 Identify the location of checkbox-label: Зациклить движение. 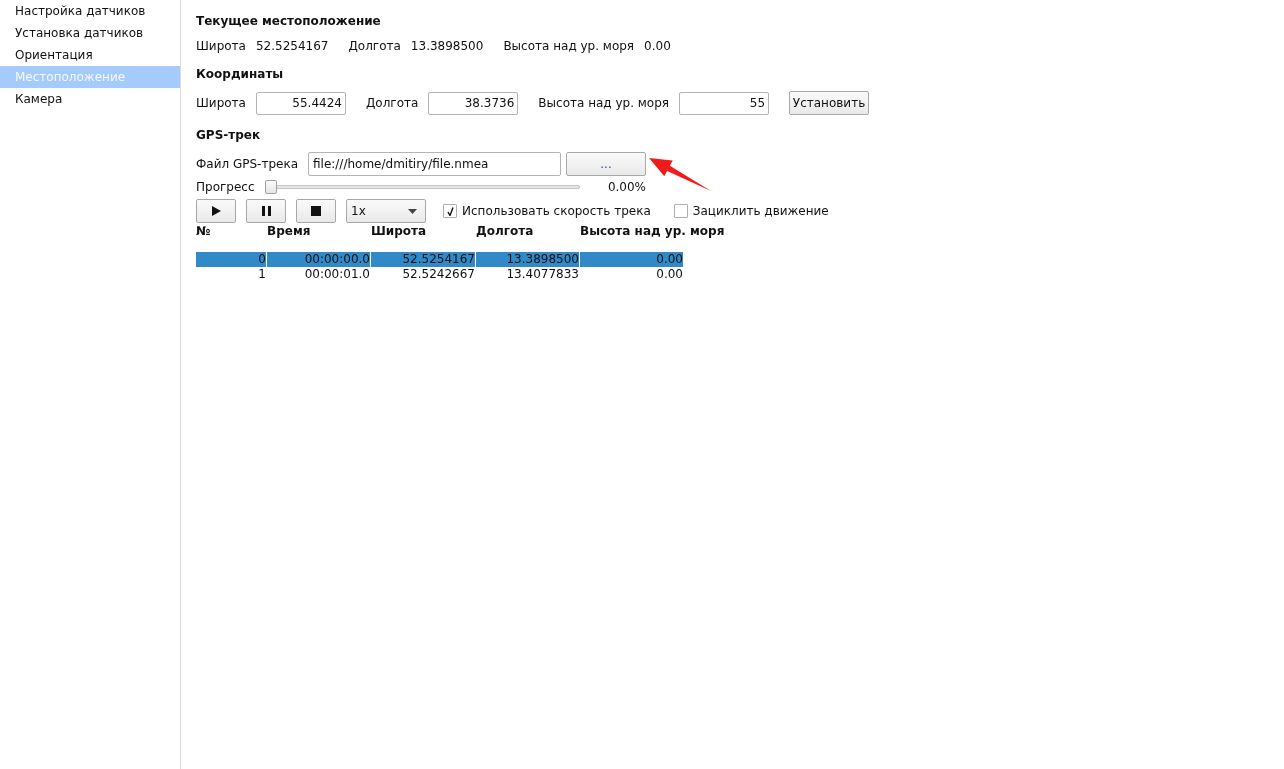
(760, 211).